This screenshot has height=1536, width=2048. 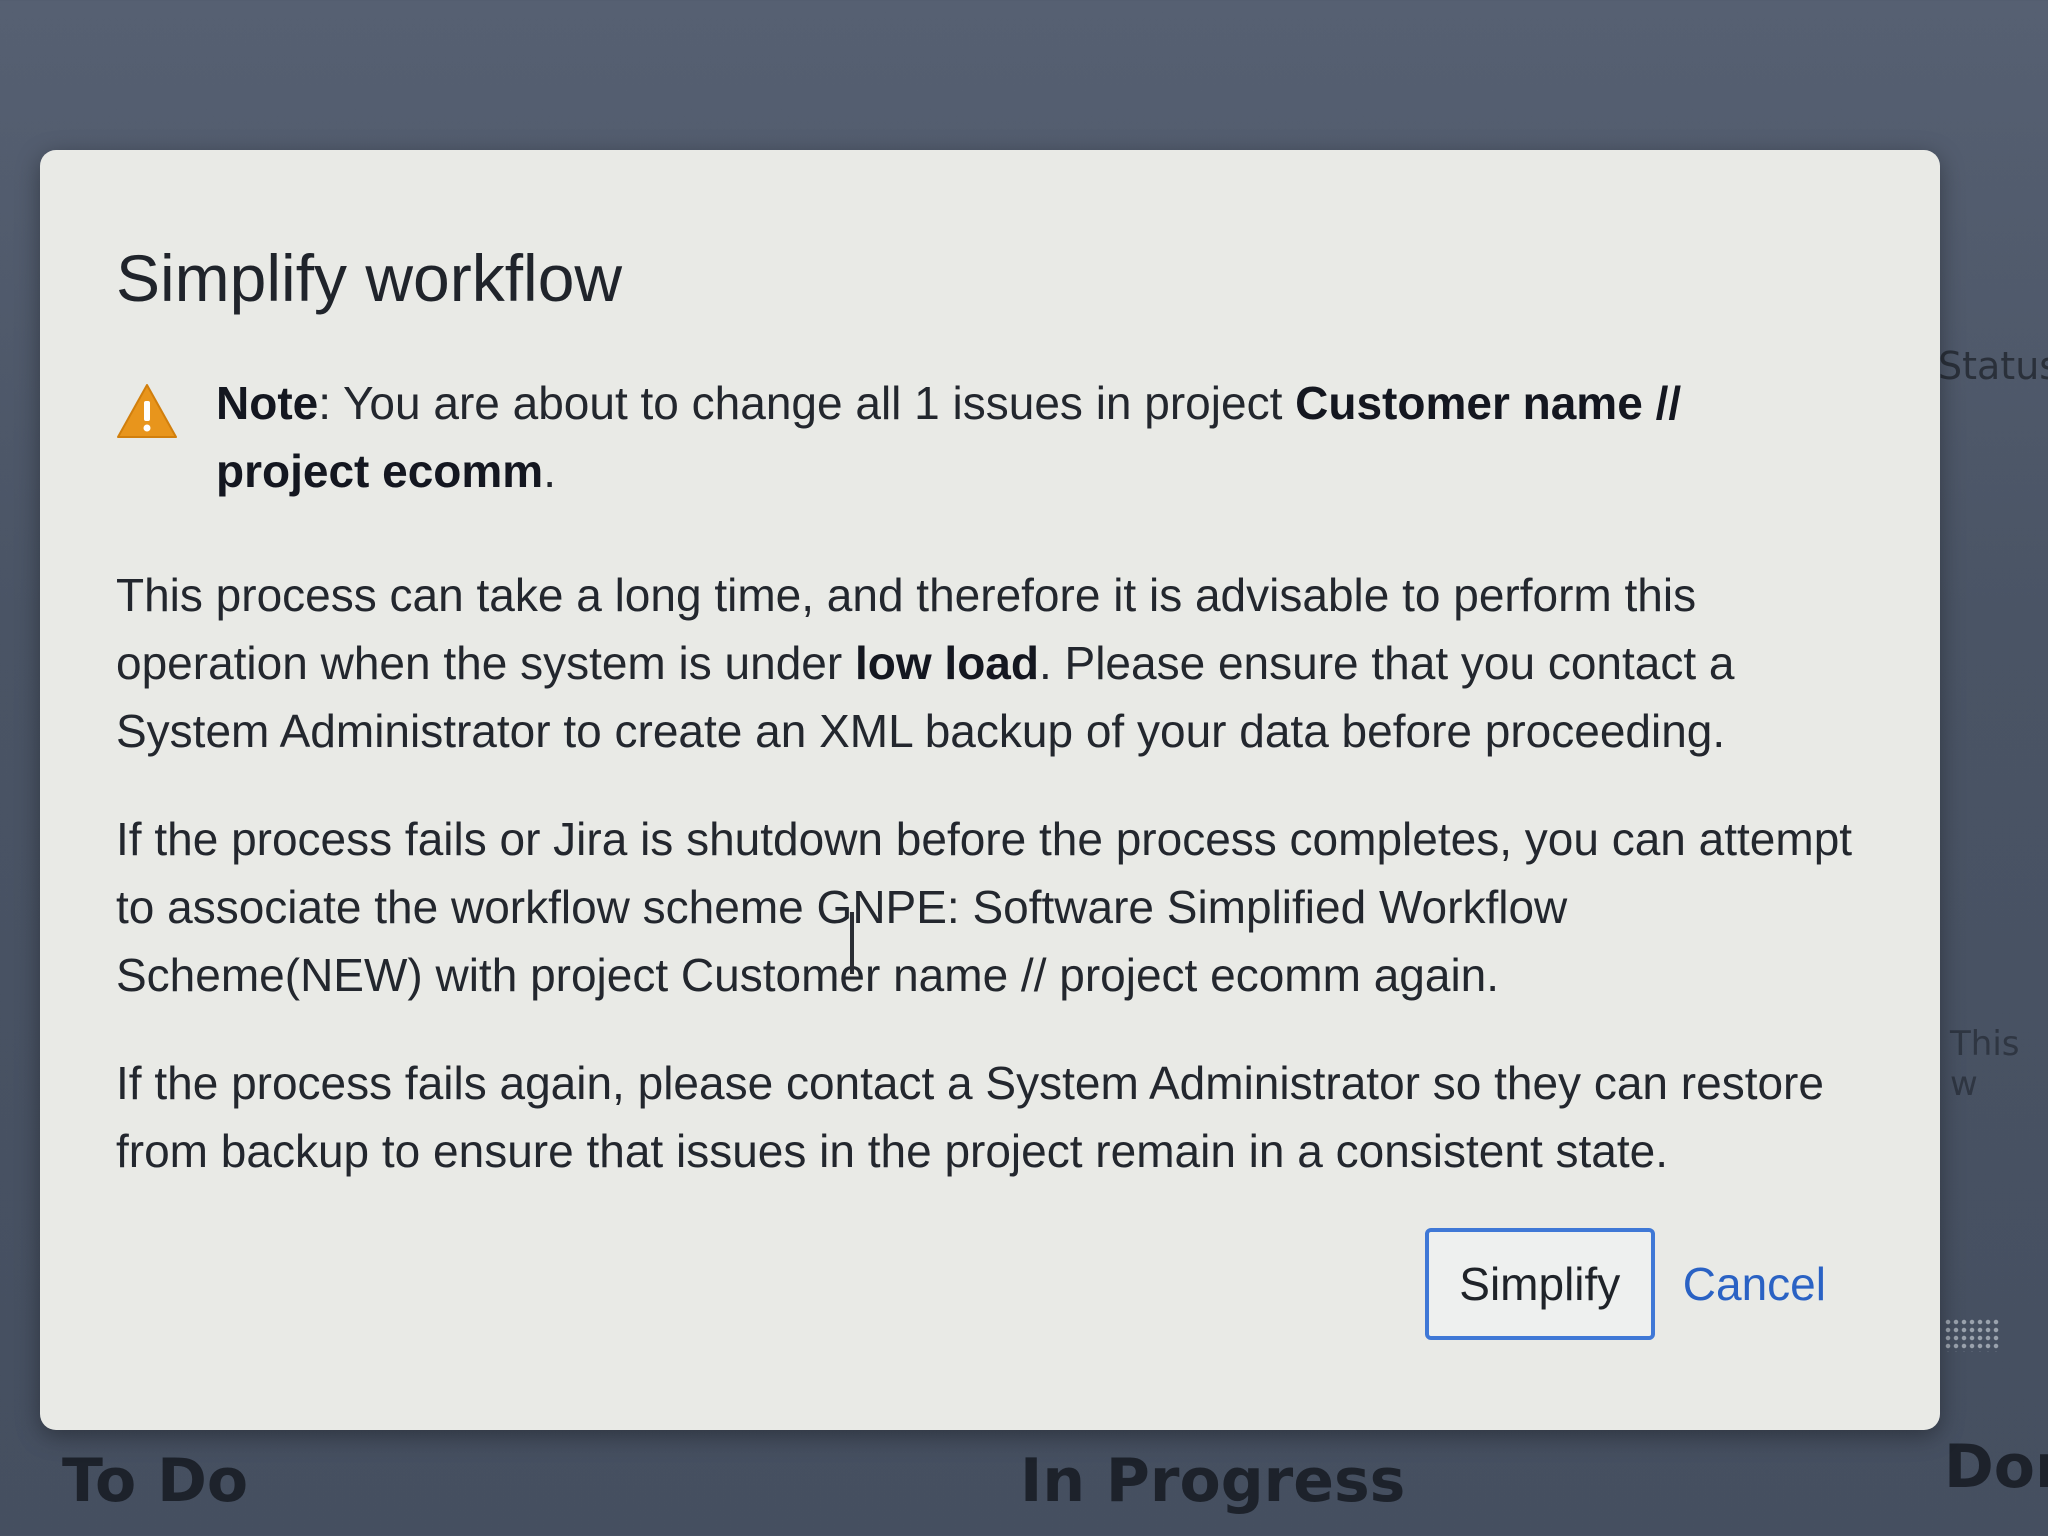 I want to click on drag-handle-icon, so click(x=1972, y=1335).